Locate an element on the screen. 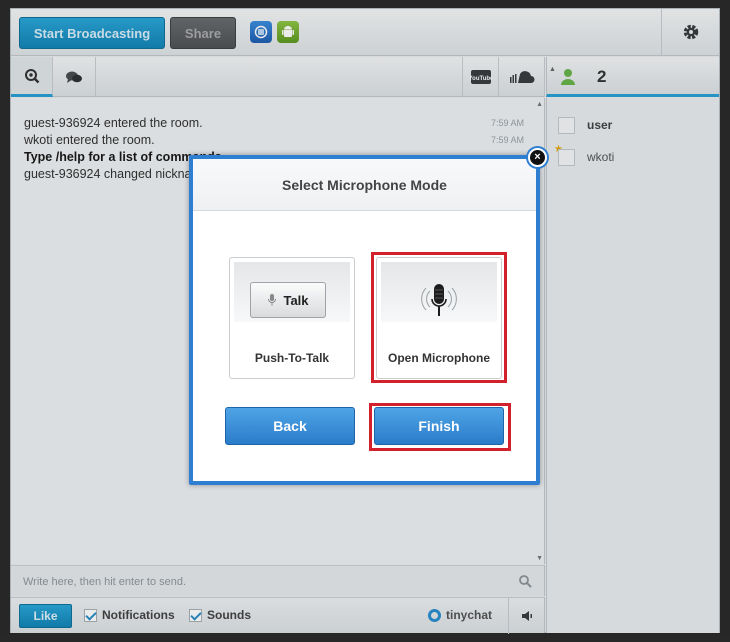 This screenshot has height=642, width=730. push-to-talk-option: Talk Push-To-Talk is located at coordinates (292, 318).